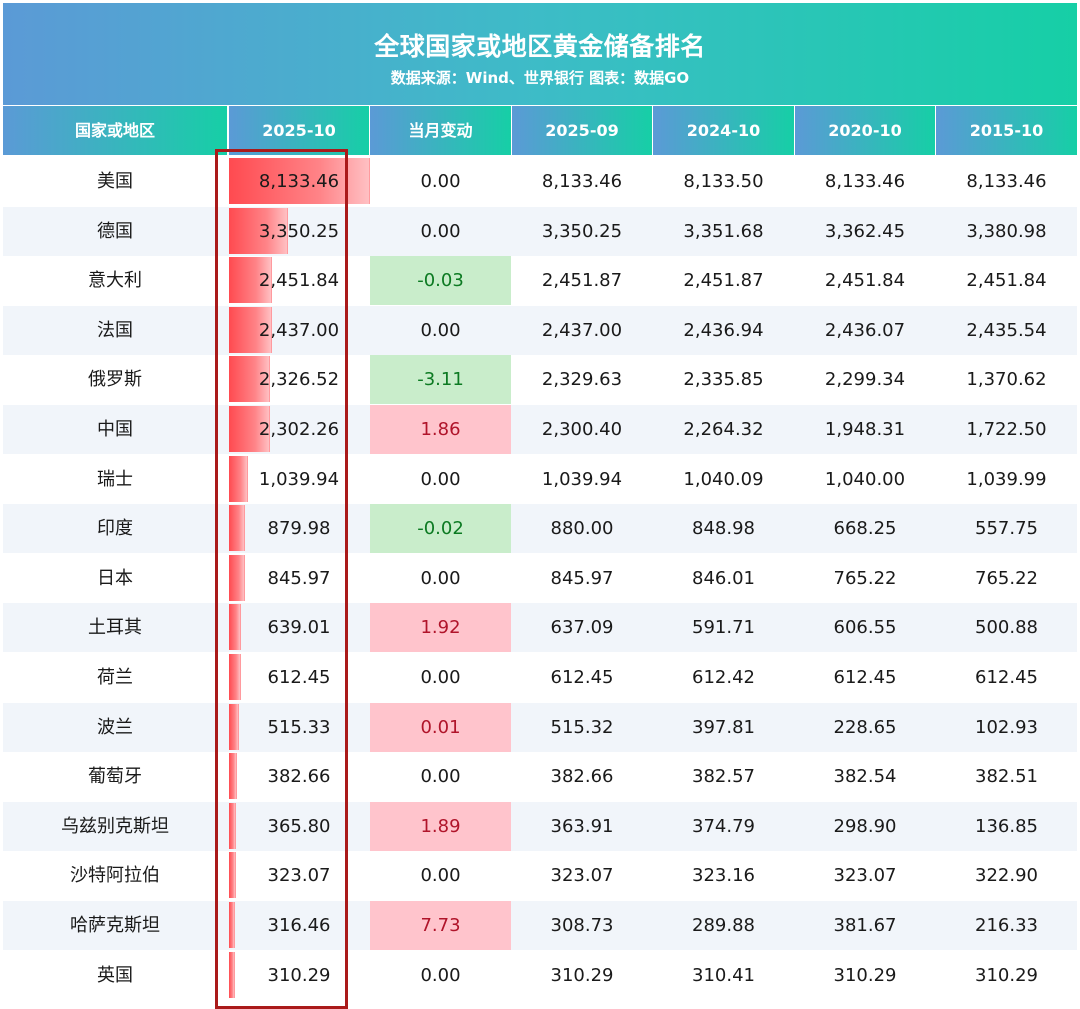 The height and width of the screenshot is (1009, 1080). I want to click on column-header: 2015-10, so click(1006, 130).